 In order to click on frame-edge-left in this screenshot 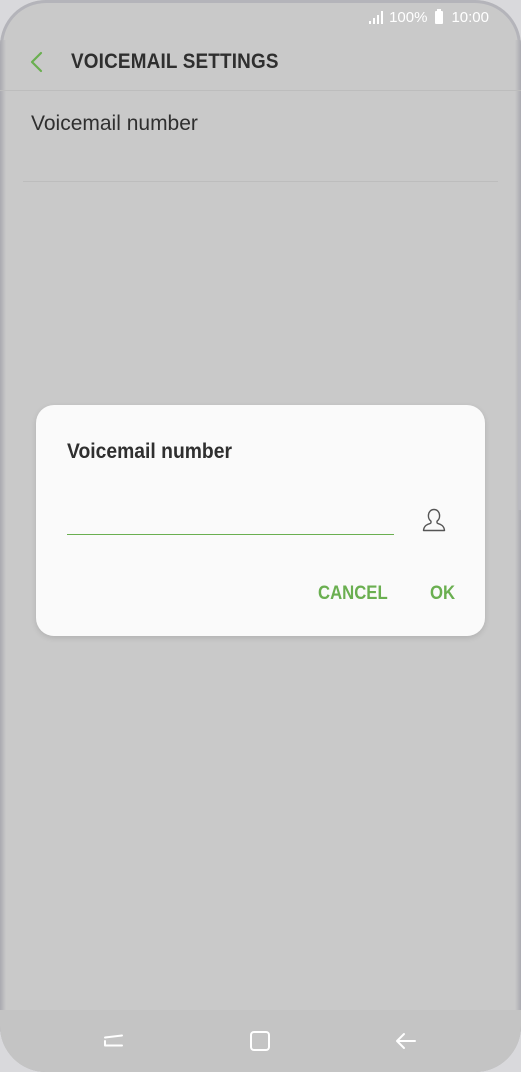, I will do `click(3, 536)`.